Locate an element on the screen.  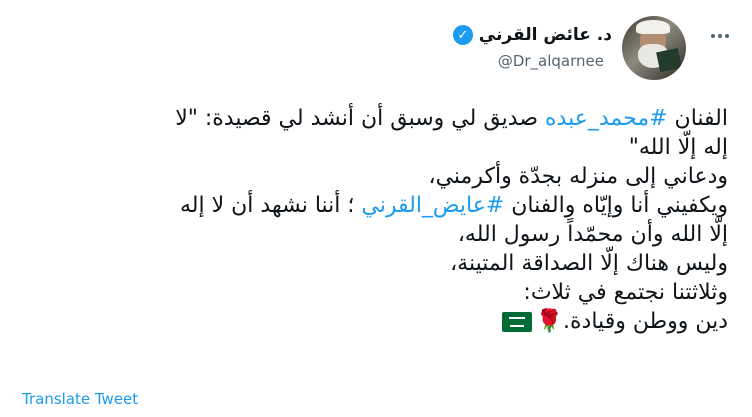
tweet-line-2: إله إلّا الله" is located at coordinates (678, 147).